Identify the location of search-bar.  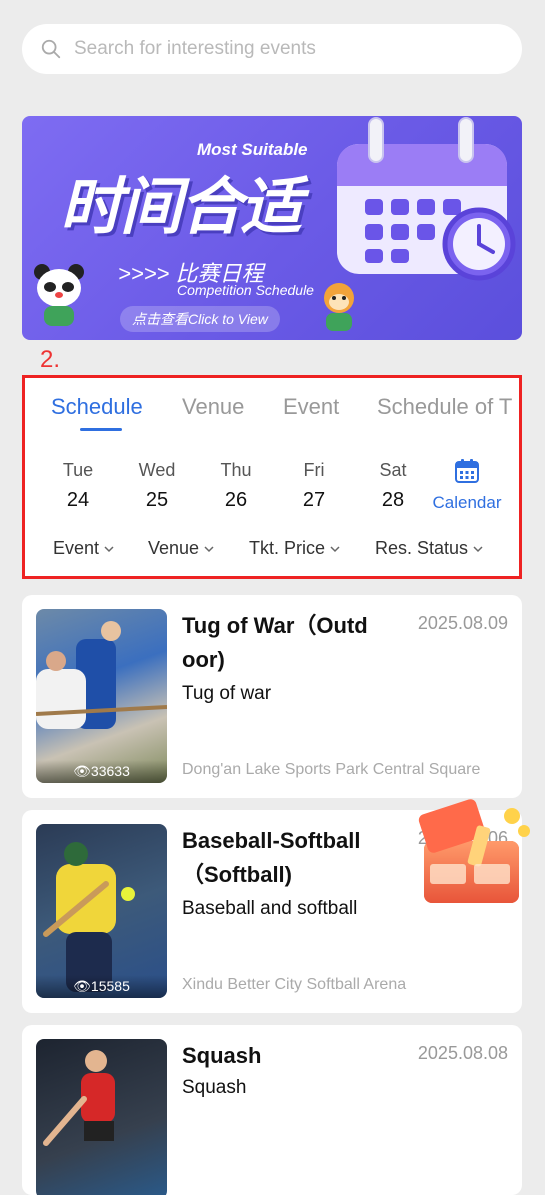
(272, 49).